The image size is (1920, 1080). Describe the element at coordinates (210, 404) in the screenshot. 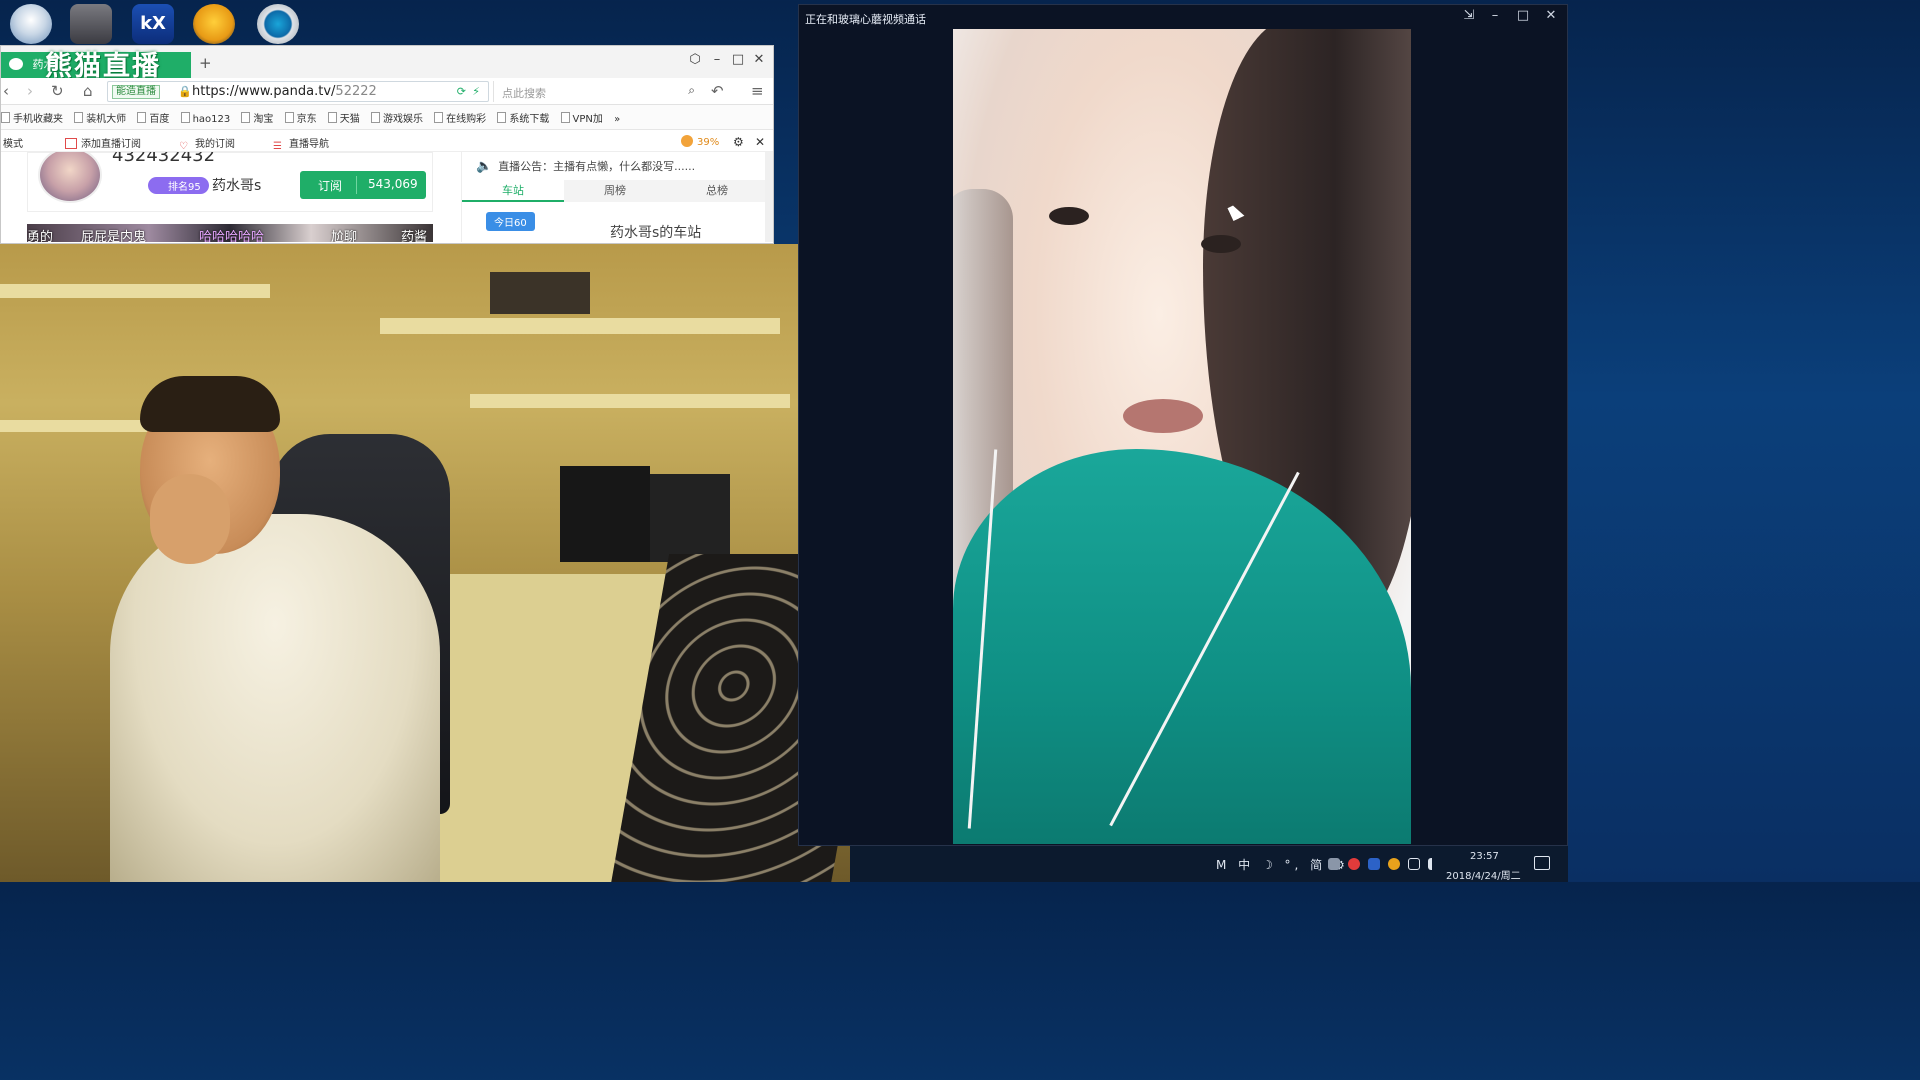

I see `person-hair` at that location.